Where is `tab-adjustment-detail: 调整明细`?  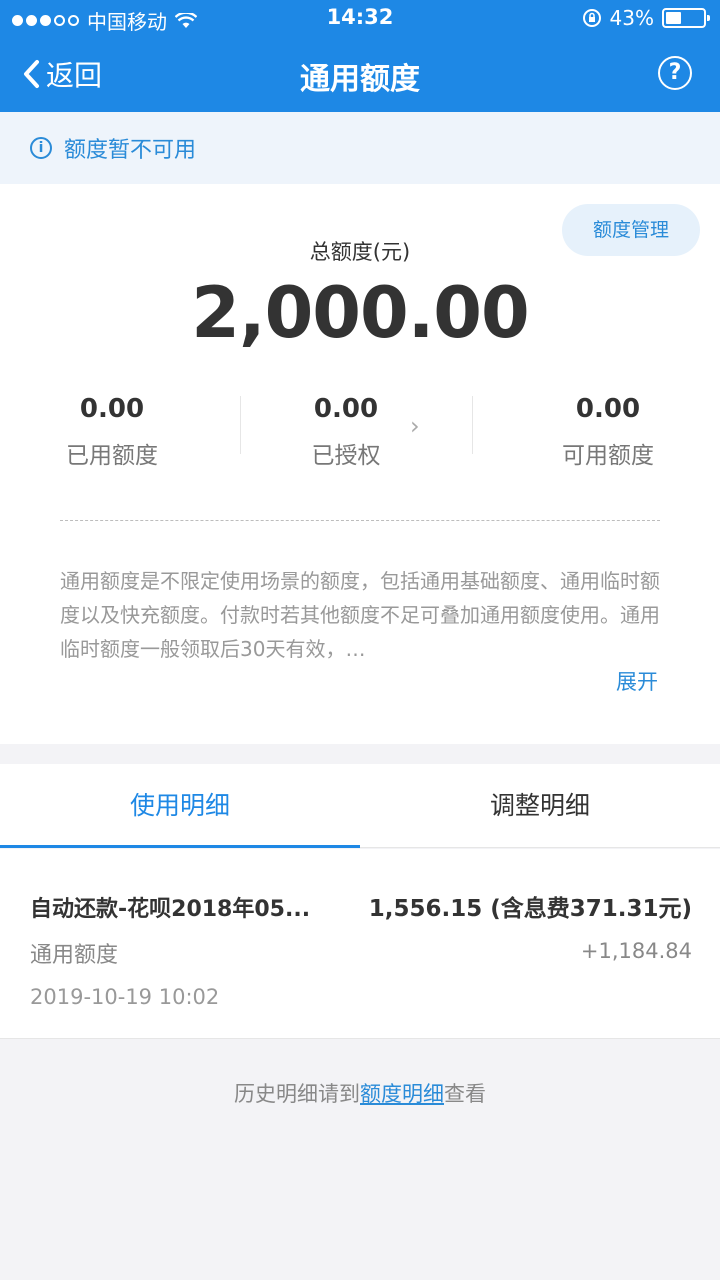 tab-adjustment-detail: 调整明细 is located at coordinates (540, 806).